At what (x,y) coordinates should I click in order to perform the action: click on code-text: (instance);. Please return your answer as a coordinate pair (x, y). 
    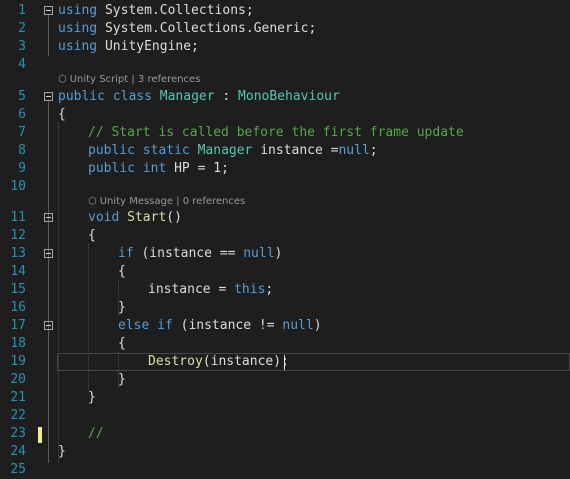
    Looking at the image, I should click on (245, 361).